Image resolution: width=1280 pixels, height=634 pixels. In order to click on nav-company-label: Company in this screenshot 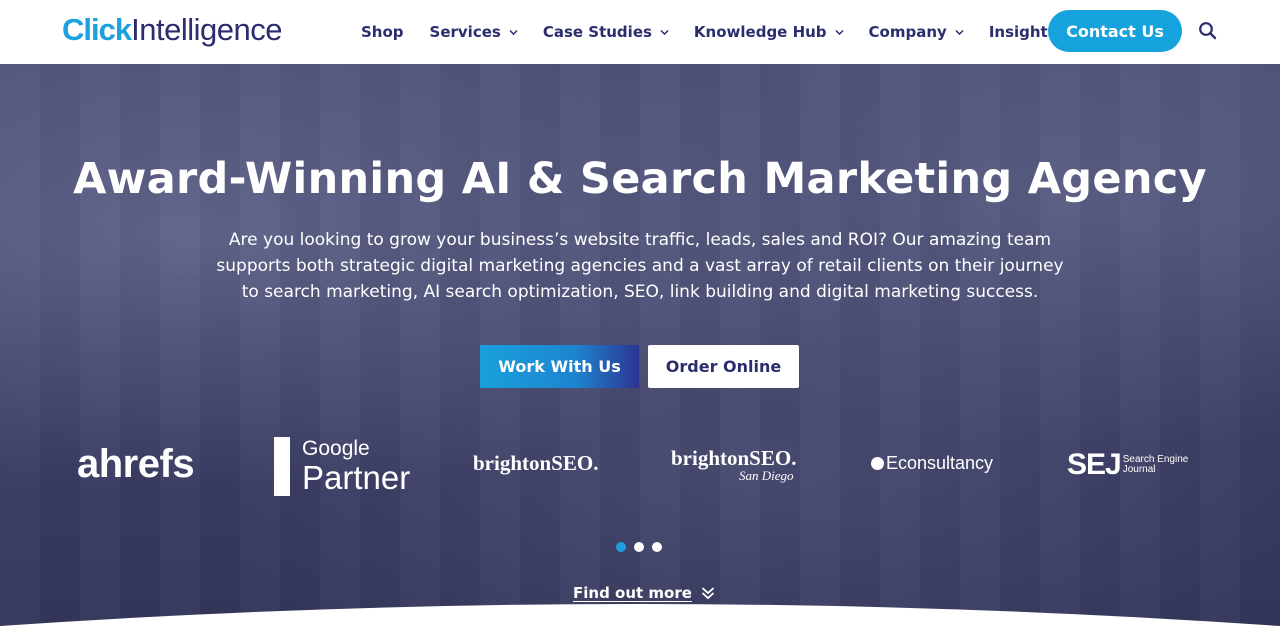, I will do `click(907, 32)`.